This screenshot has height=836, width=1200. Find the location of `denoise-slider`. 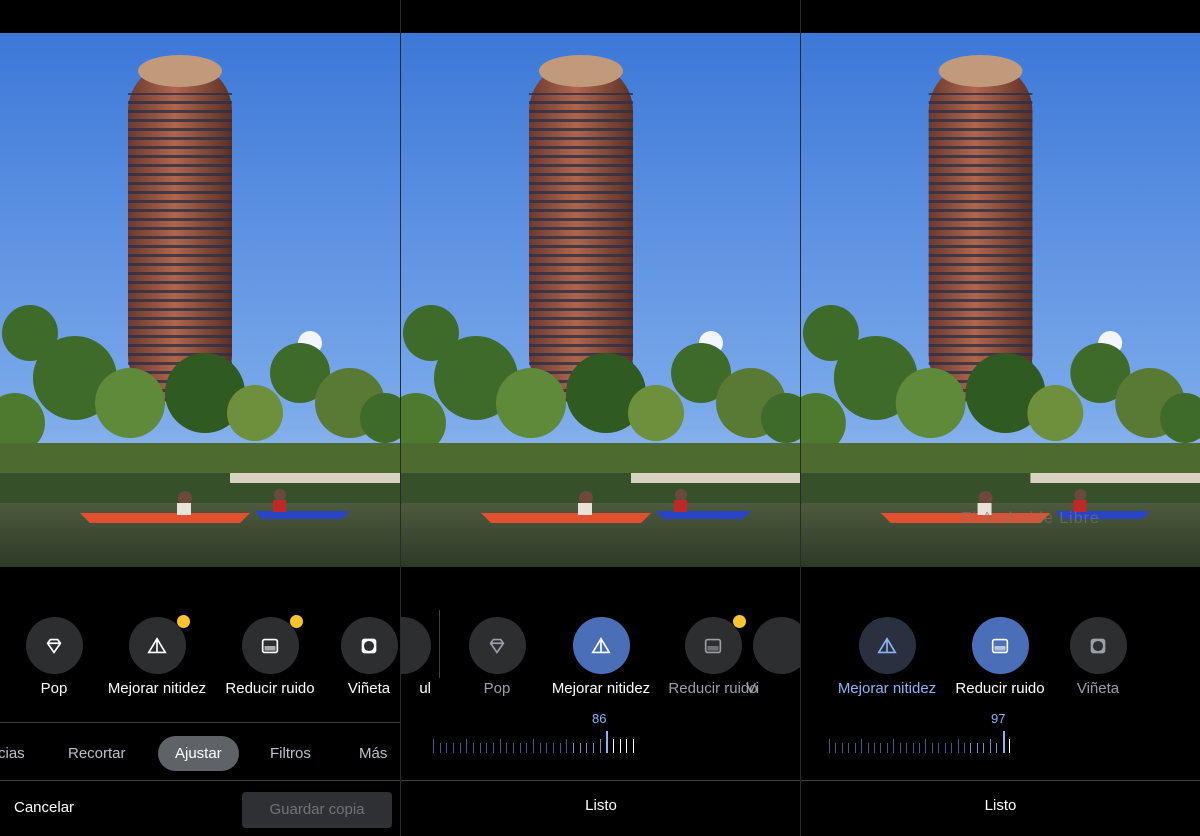

denoise-slider is located at coordinates (919, 742).